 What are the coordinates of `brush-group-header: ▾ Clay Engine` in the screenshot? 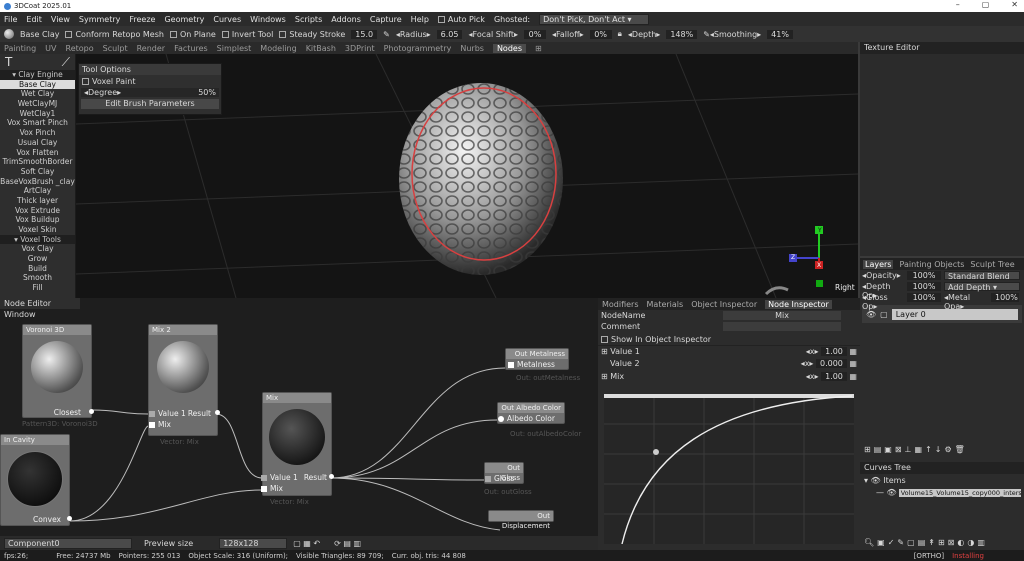 It's located at (37, 75).